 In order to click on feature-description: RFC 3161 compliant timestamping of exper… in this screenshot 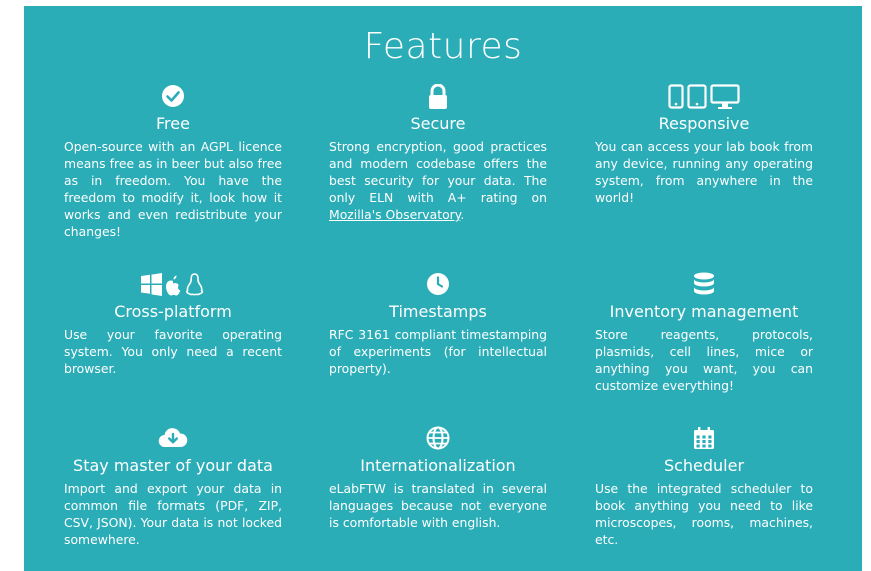, I will do `click(438, 351)`.